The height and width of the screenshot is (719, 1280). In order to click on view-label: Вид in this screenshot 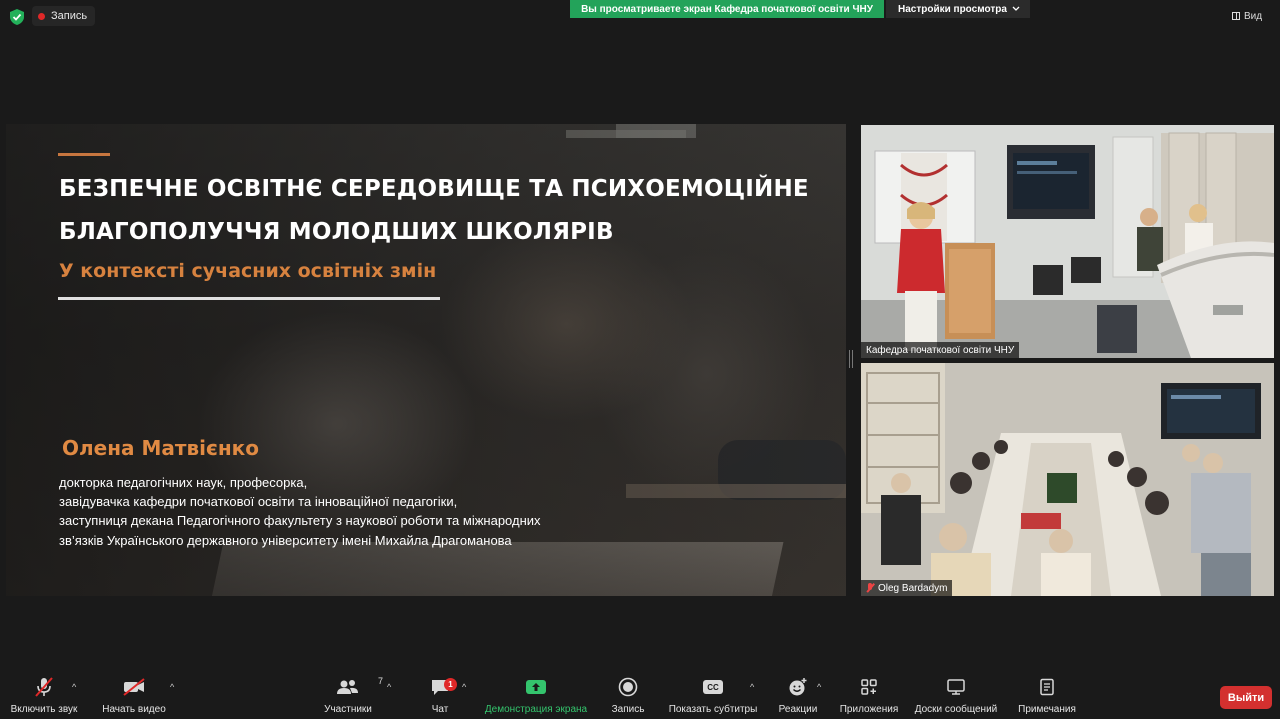, I will do `click(1253, 16)`.